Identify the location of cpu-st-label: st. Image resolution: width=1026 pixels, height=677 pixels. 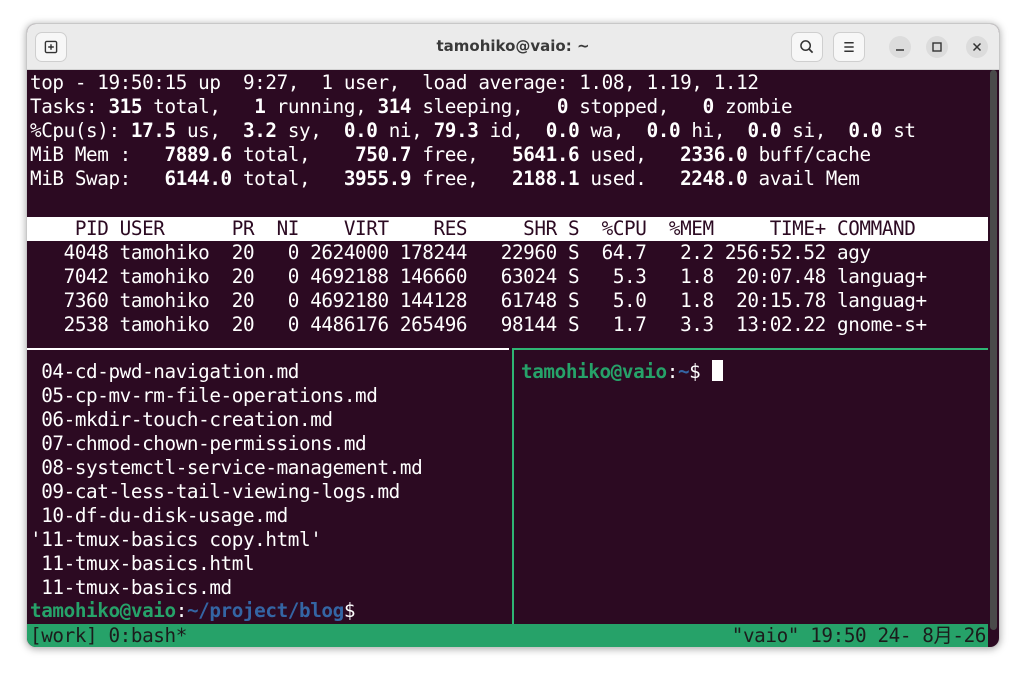
(898, 130).